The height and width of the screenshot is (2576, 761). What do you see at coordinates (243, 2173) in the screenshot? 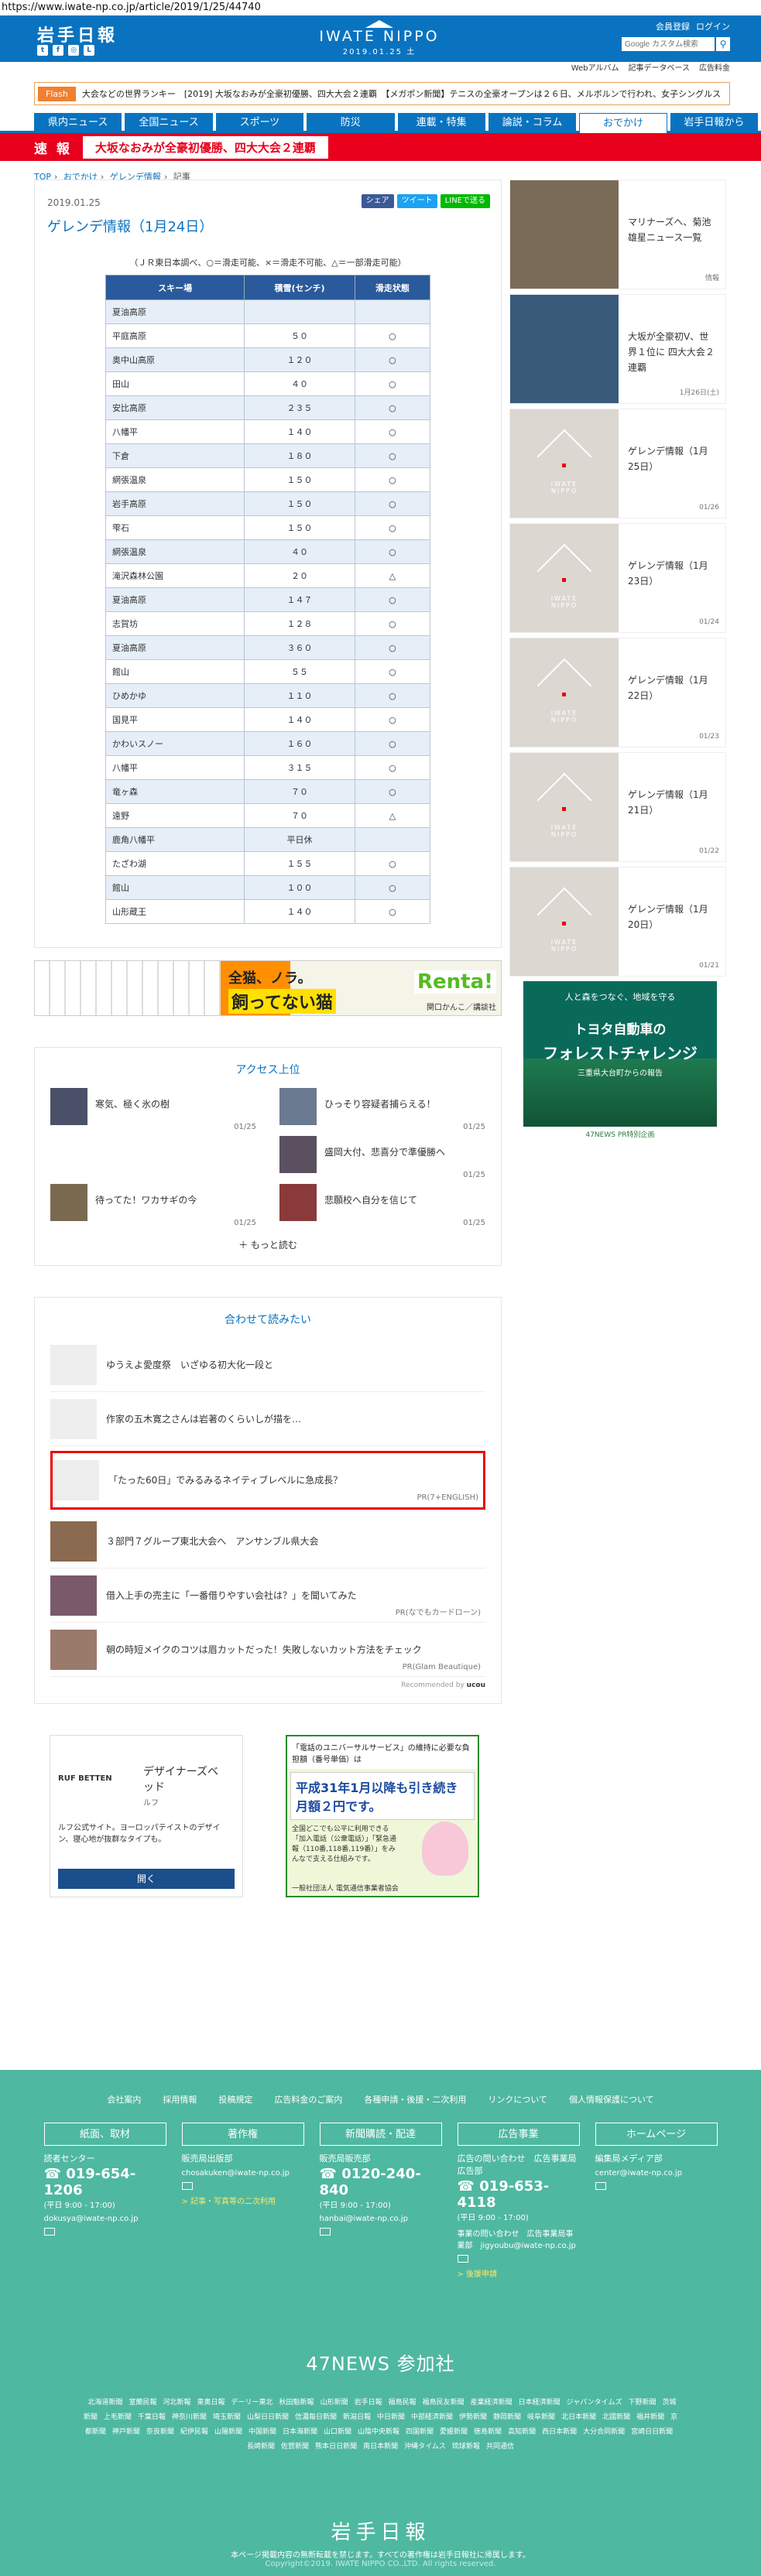
I see `footer-mail: chosakuken@iwate-np.co.jp` at bounding box center [243, 2173].